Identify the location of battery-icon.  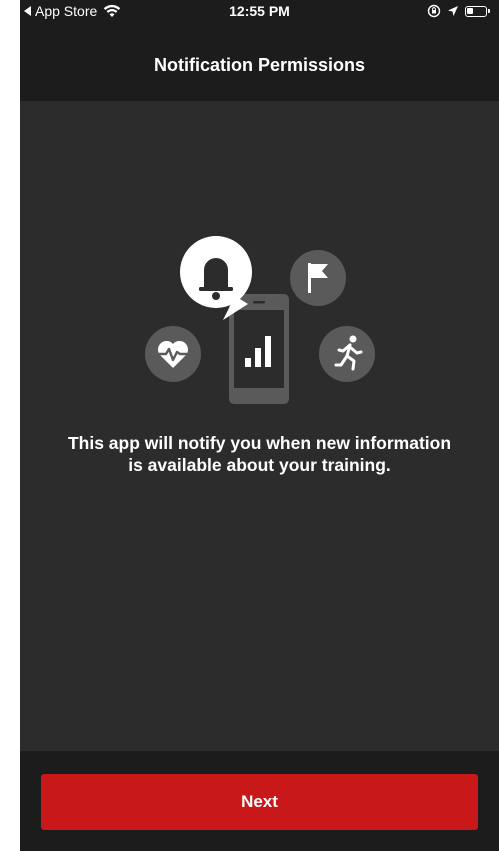
(477, 11).